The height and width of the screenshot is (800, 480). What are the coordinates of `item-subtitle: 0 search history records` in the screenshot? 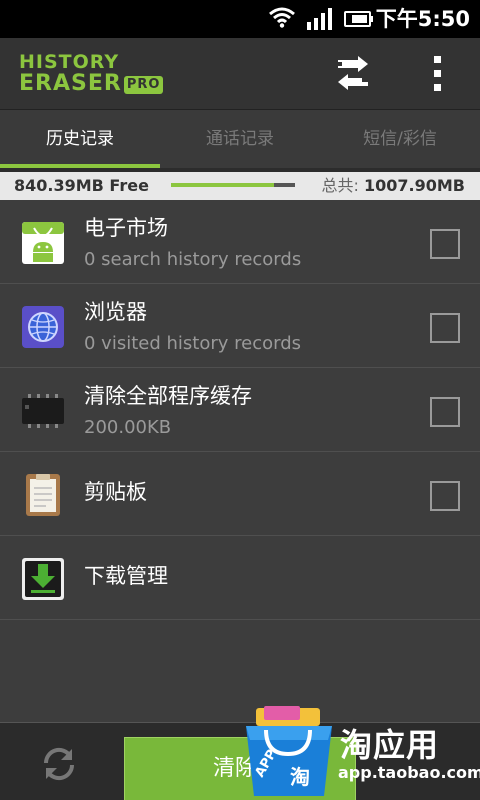 It's located at (193, 259).